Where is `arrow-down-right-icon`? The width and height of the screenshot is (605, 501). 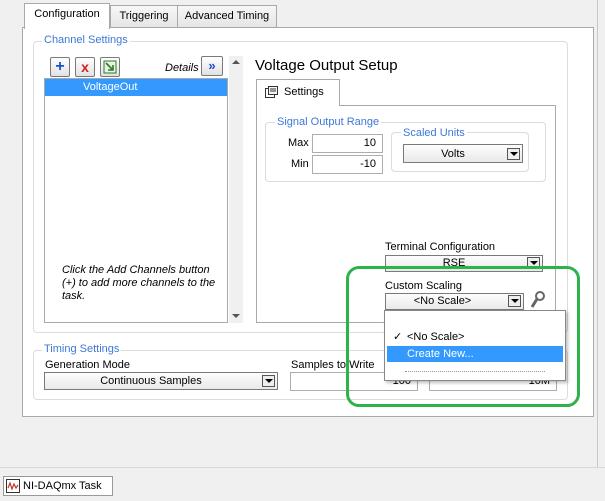
arrow-down-right-icon is located at coordinates (110, 67).